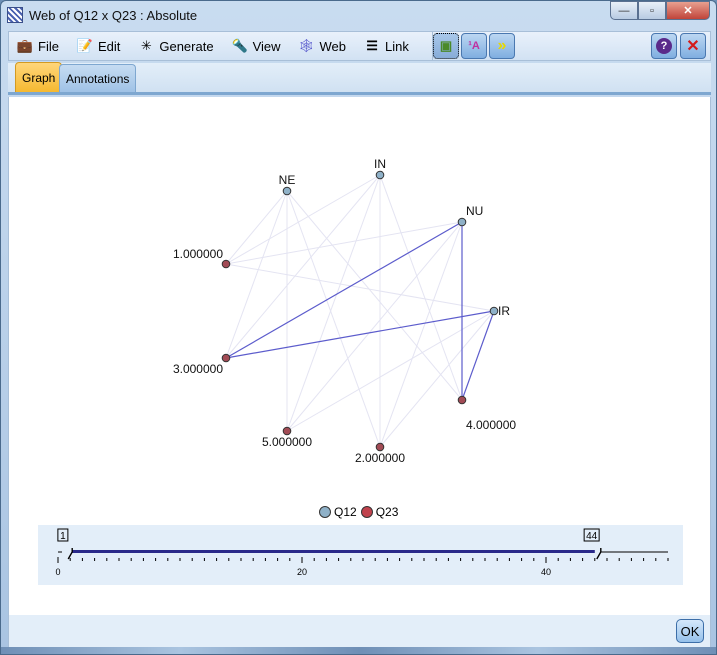  I want to click on legend-item-q12: Q12, so click(338, 512).